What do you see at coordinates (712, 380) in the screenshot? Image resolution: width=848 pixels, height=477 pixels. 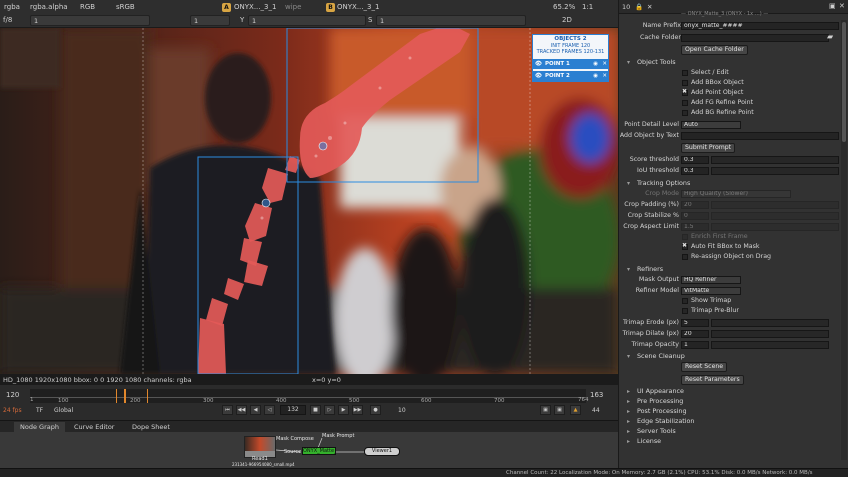 I see `reset-parameters-button: Reset Parameters` at bounding box center [712, 380].